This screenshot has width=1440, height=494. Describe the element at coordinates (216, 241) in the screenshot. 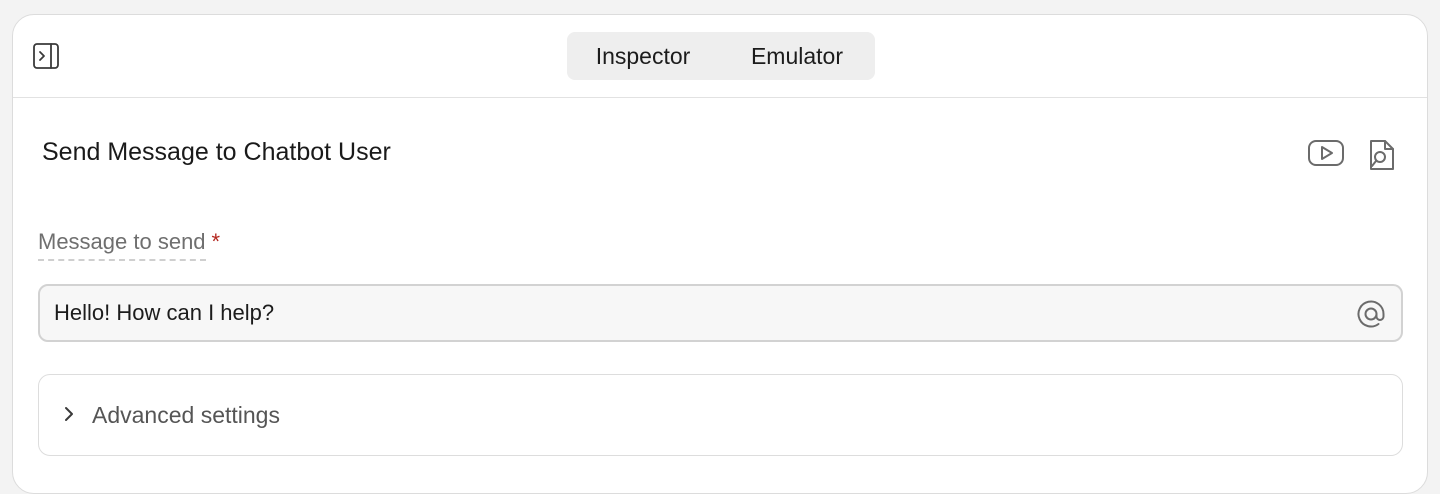

I see `required-asterisk: *` at that location.